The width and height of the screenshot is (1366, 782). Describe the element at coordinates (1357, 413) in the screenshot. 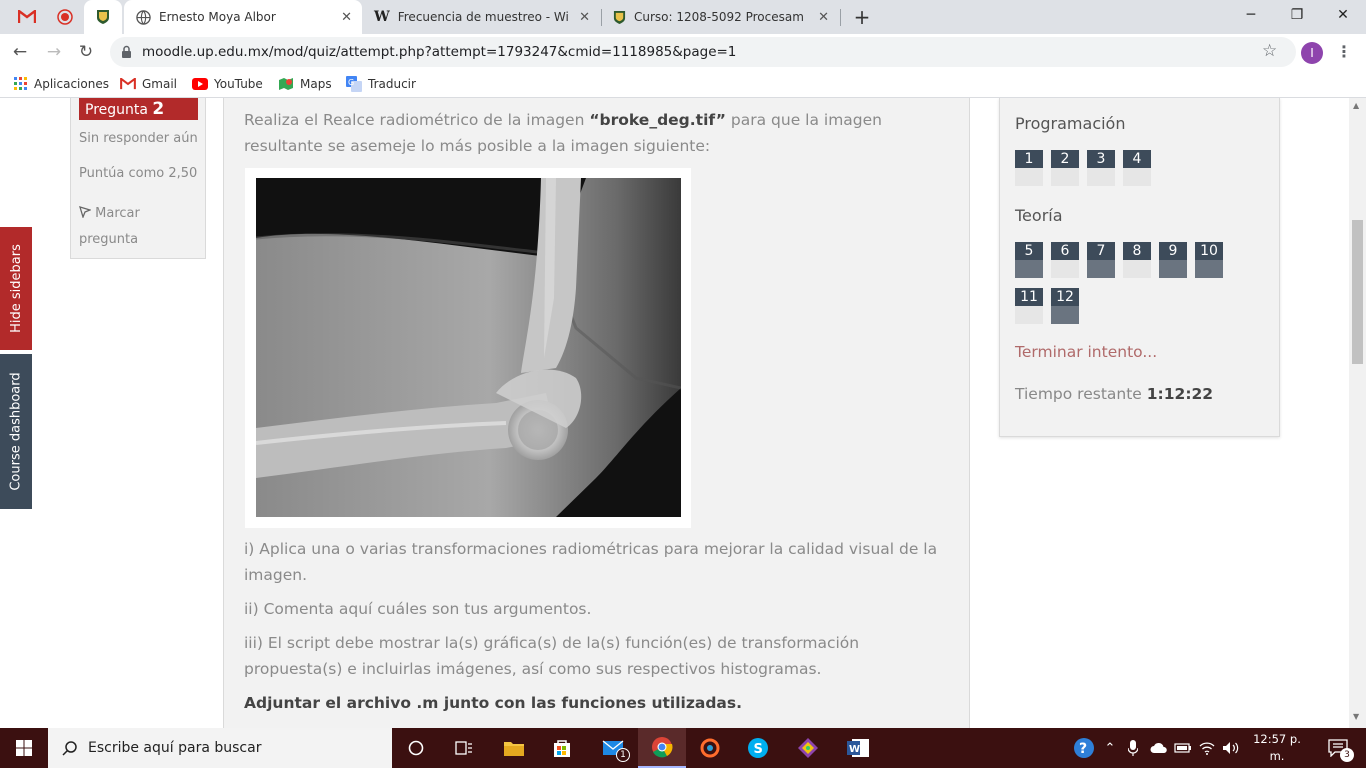

I see `page-scrollbar: ▲ ▼` at that location.